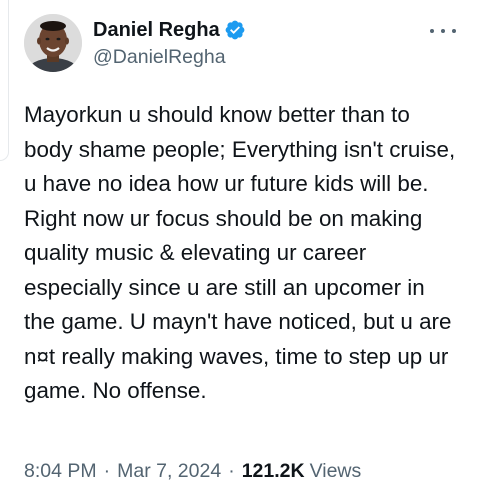 The image size is (480, 493). I want to click on author-names: Daniel Regha @DanielRegha, so click(169, 42).